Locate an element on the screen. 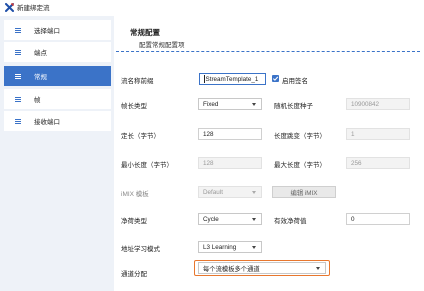 This screenshot has height=291, width=424. payload-value-input: 0 is located at coordinates (378, 219).